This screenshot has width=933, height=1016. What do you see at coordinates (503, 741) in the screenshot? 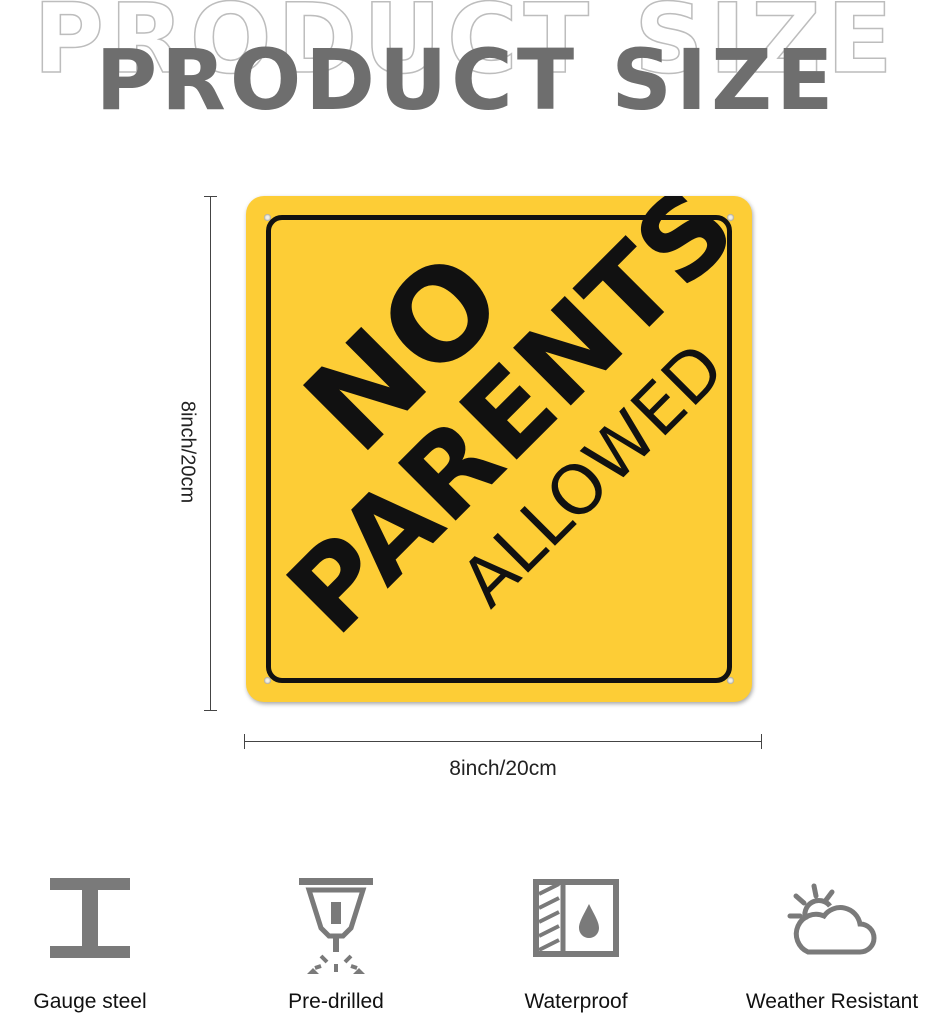
I see `width-dimension-line` at bounding box center [503, 741].